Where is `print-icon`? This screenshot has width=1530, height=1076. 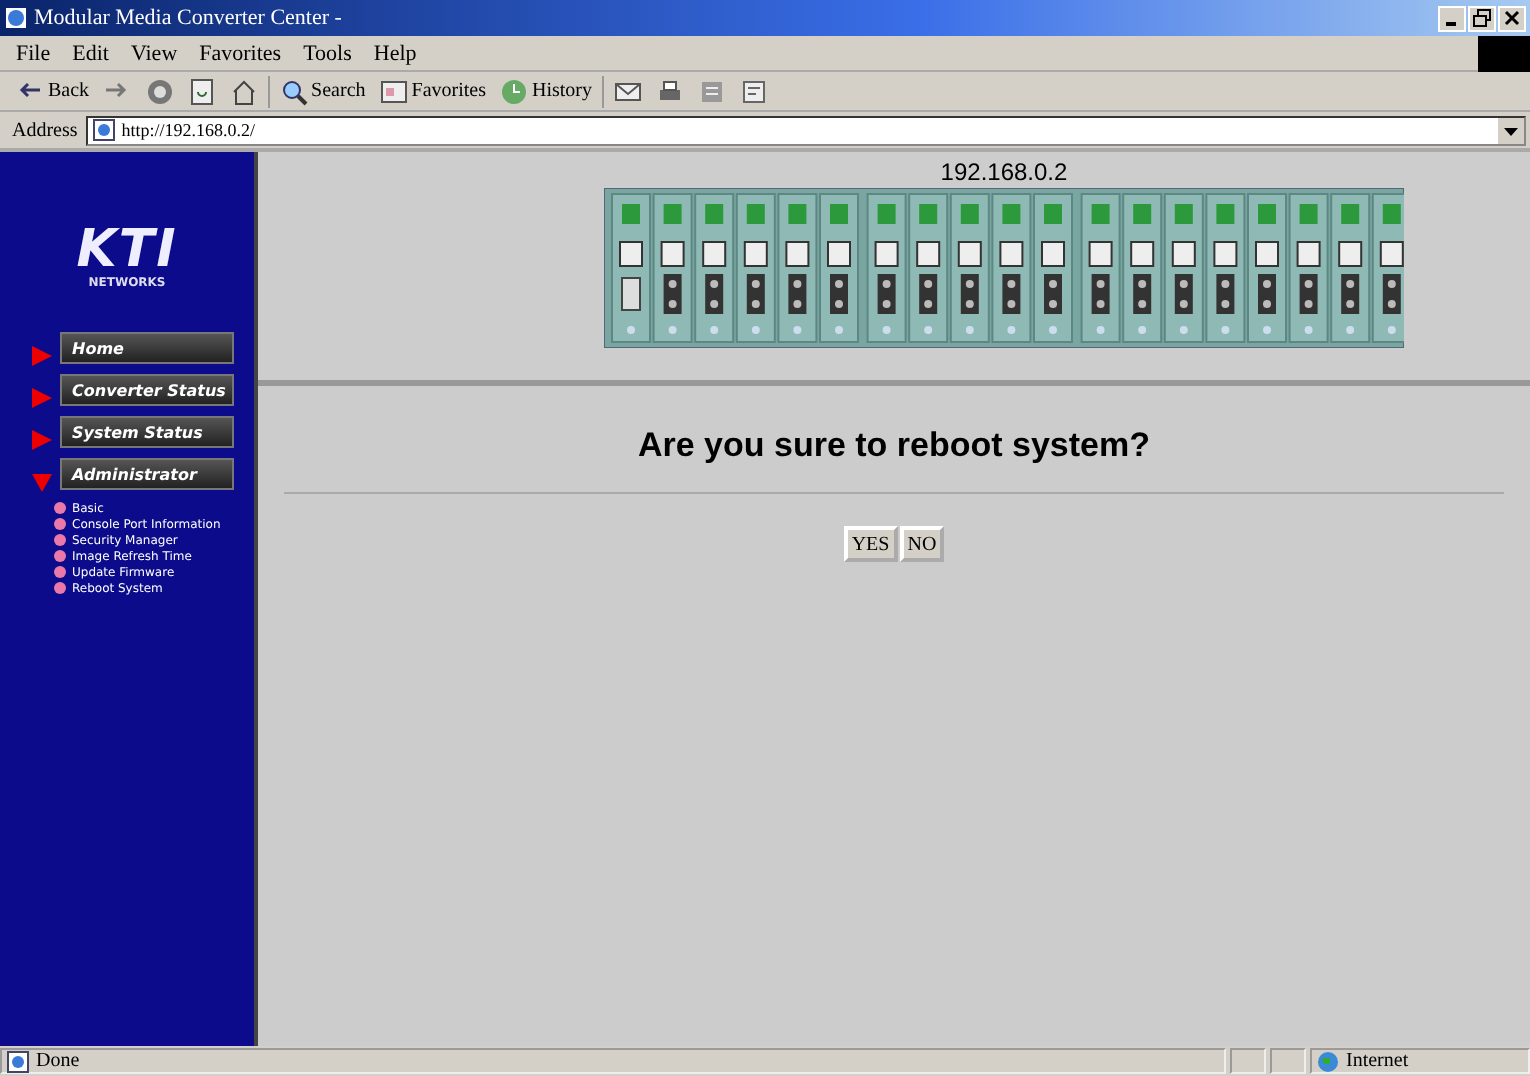 print-icon is located at coordinates (669, 91).